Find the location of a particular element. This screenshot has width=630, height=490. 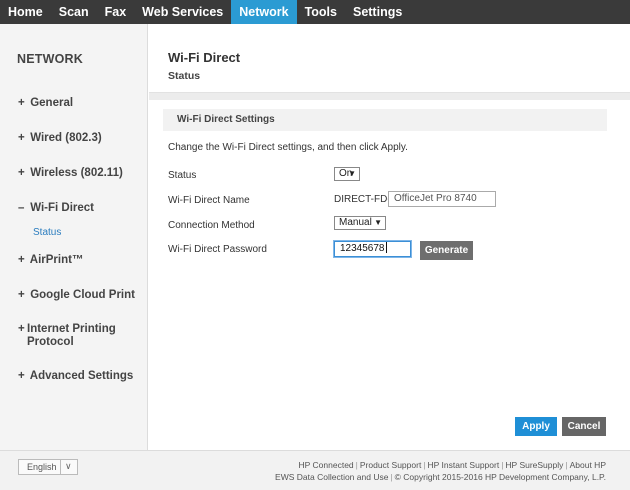

sidebar-item-label: Advanced Settings is located at coordinates (81, 376).